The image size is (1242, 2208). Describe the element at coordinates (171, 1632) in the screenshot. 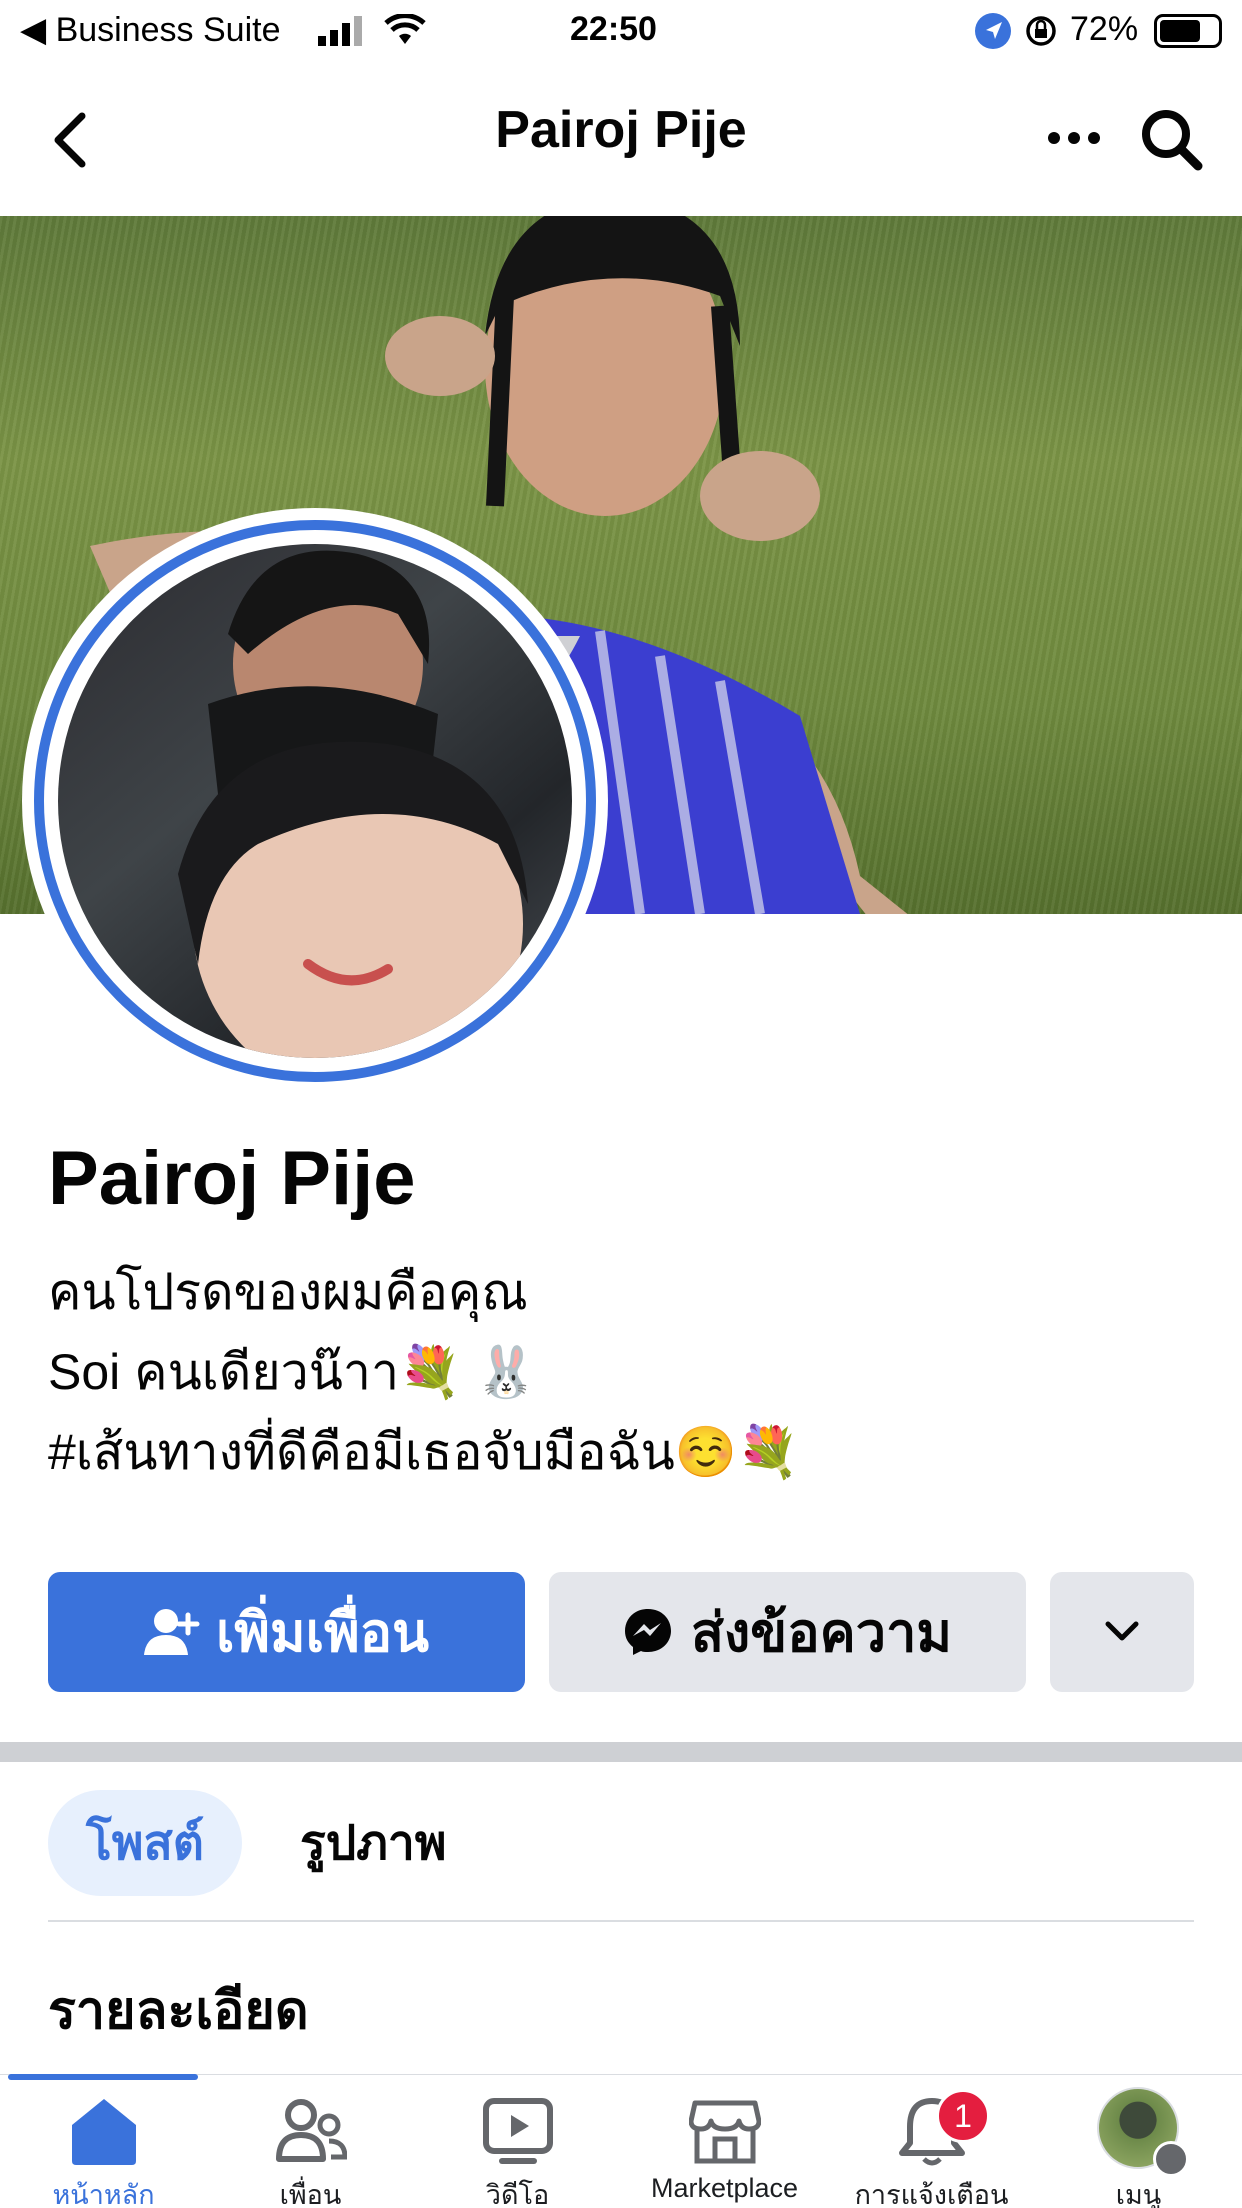

I see `add-friend-icon` at that location.